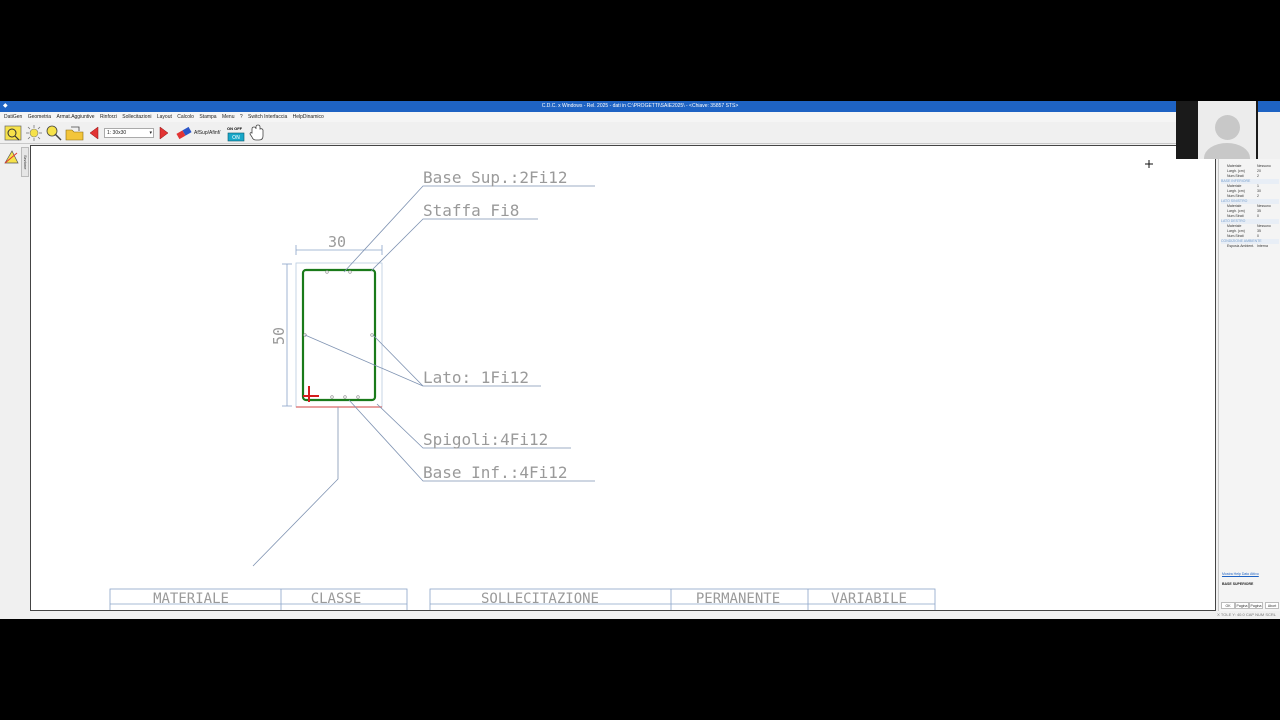 This screenshot has width=1280, height=720. I want to click on eraser-icon, so click(184, 133).